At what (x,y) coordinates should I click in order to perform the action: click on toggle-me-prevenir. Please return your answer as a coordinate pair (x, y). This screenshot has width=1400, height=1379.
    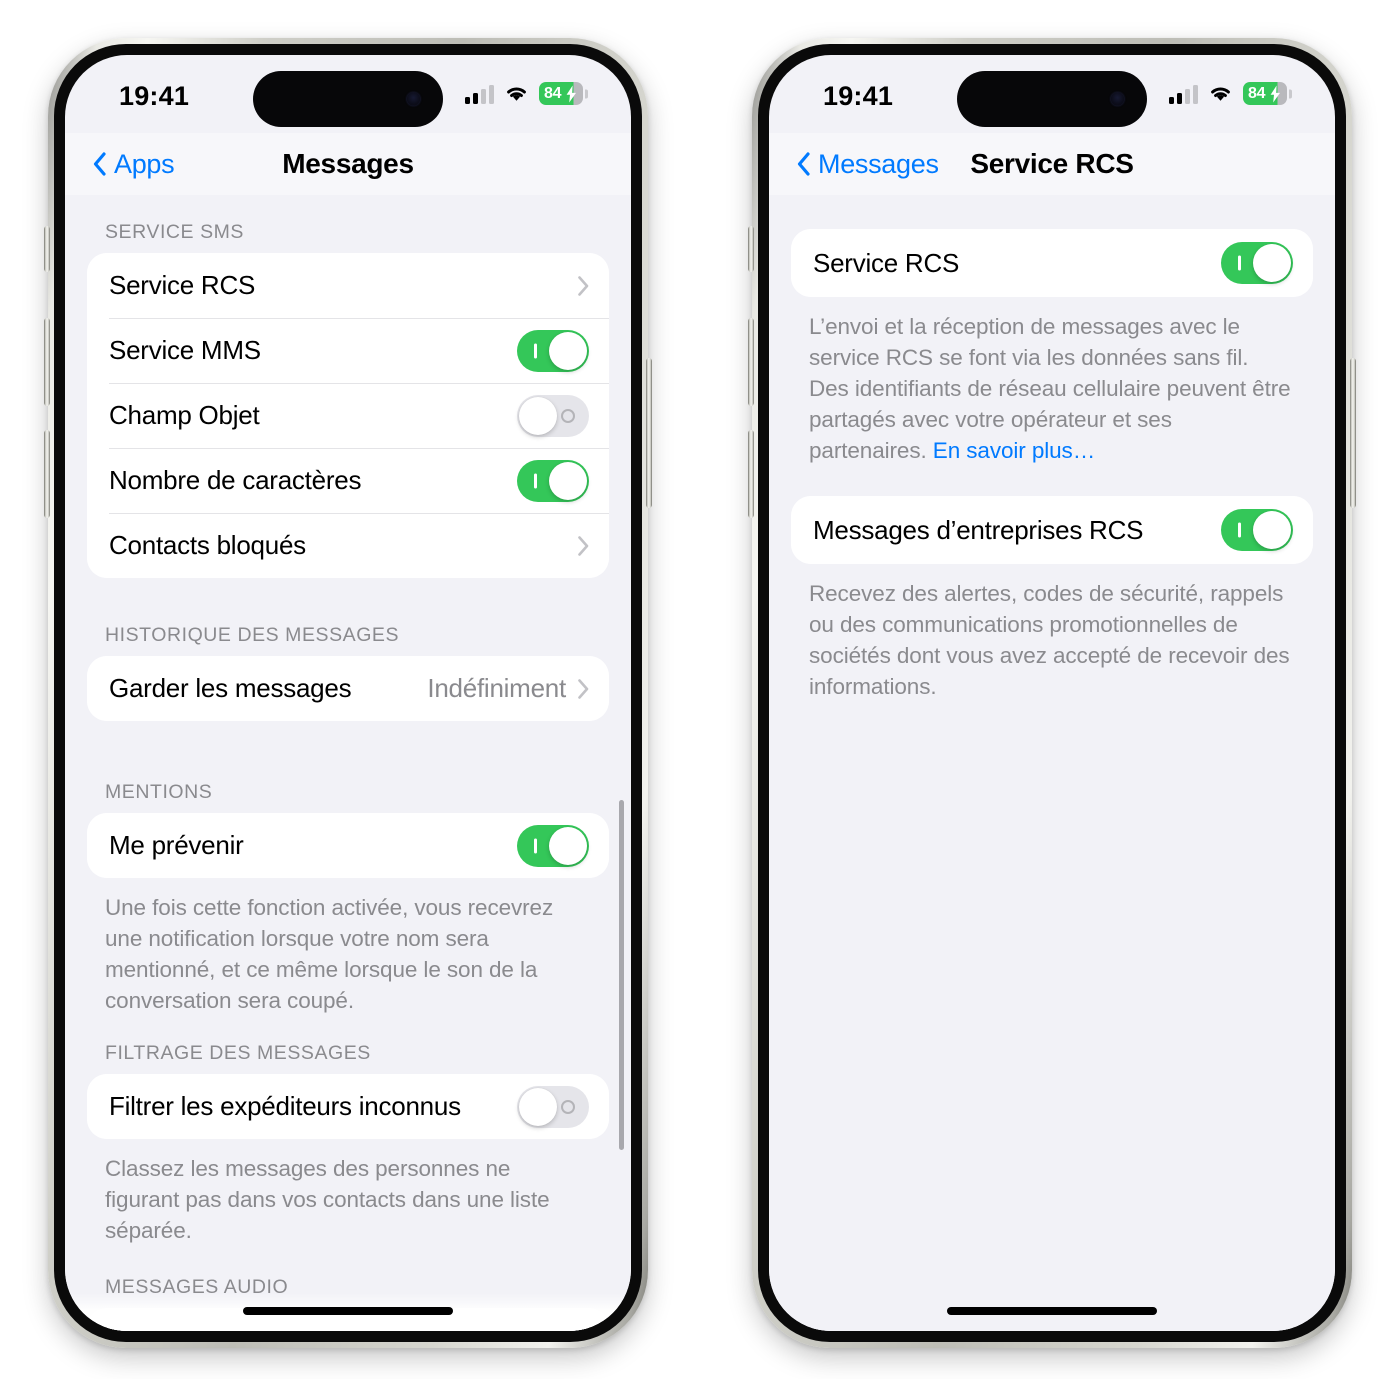
    Looking at the image, I should click on (553, 845).